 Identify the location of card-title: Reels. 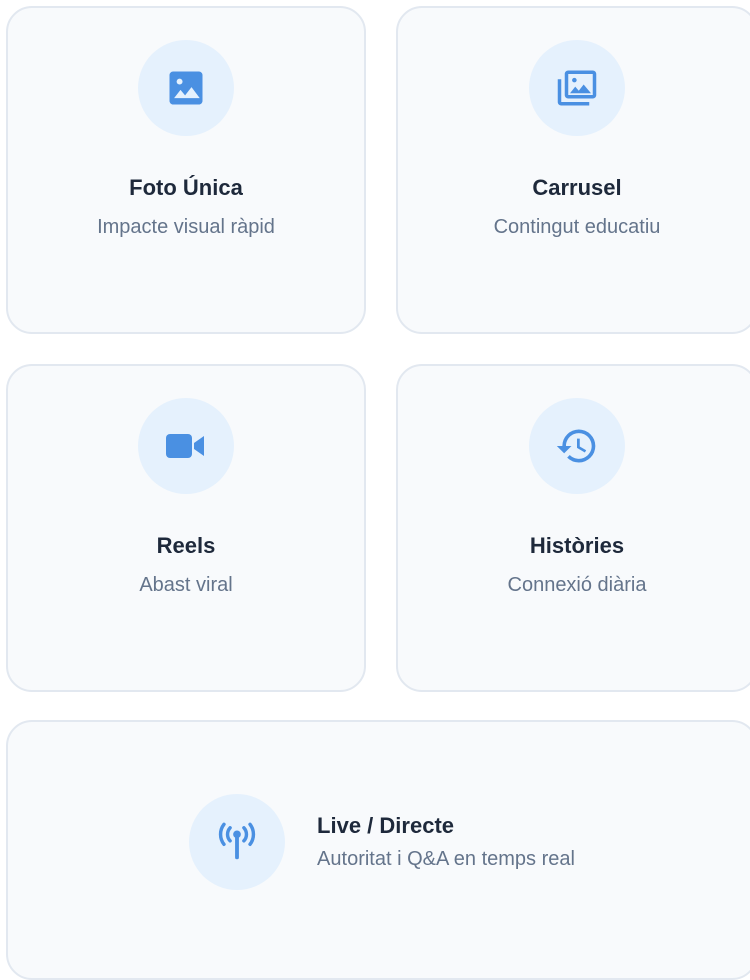
(186, 545).